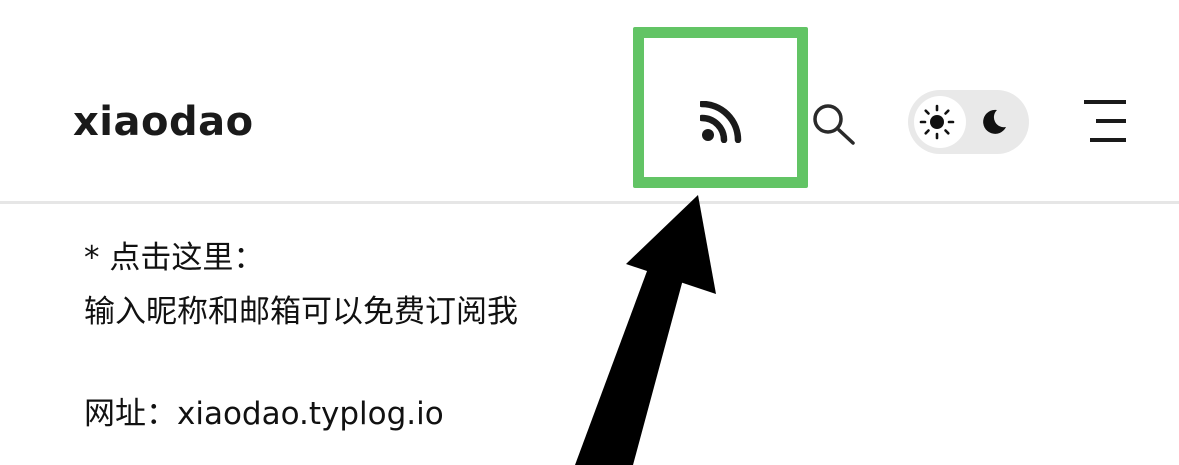 This screenshot has height=465, width=1179. I want to click on rss-icon, so click(720, 122).